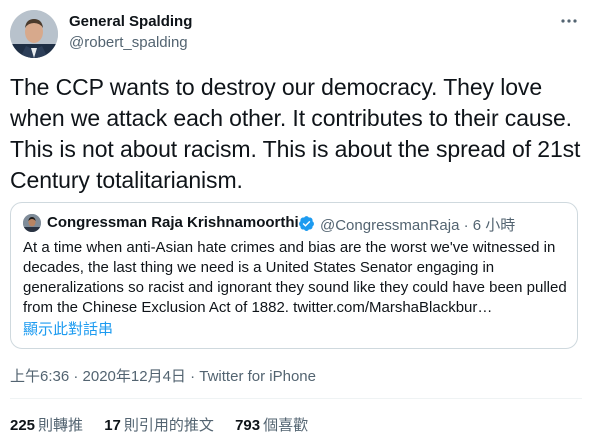 This screenshot has height=444, width=592. I want to click on likes-label: 個喜歡, so click(286, 425).